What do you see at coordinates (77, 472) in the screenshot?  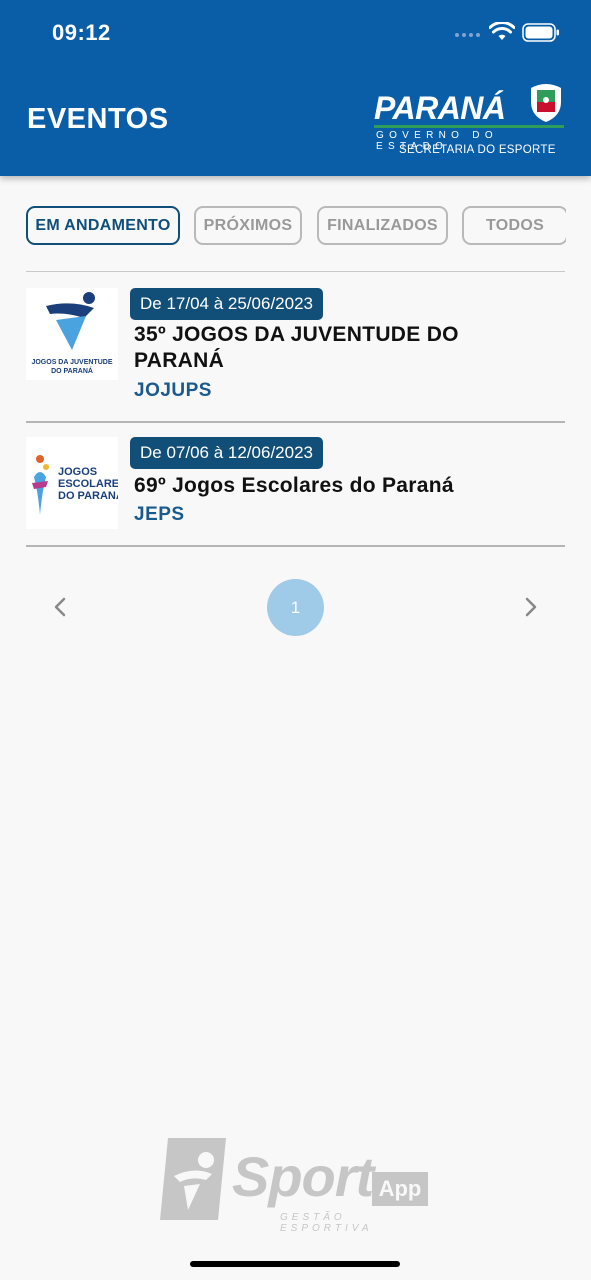 I see `thumb-text-line1: JOGOS` at bounding box center [77, 472].